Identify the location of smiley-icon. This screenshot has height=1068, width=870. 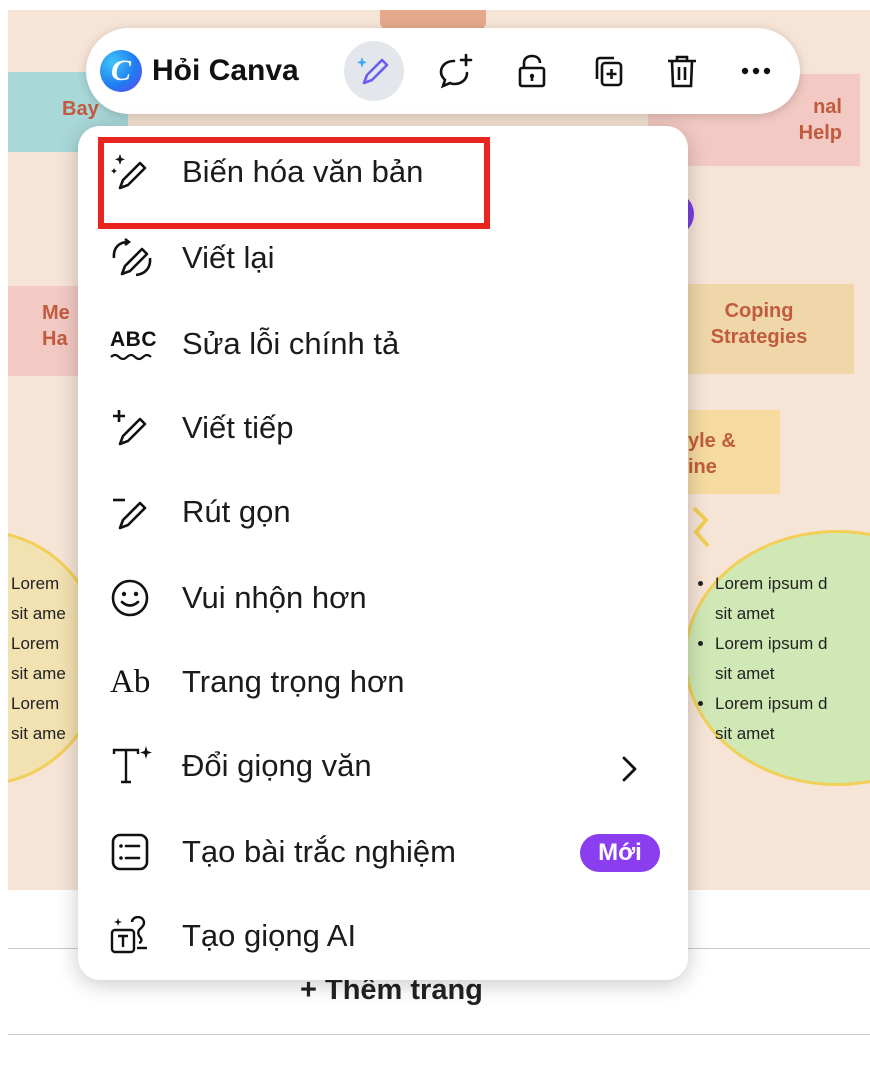
(130, 598).